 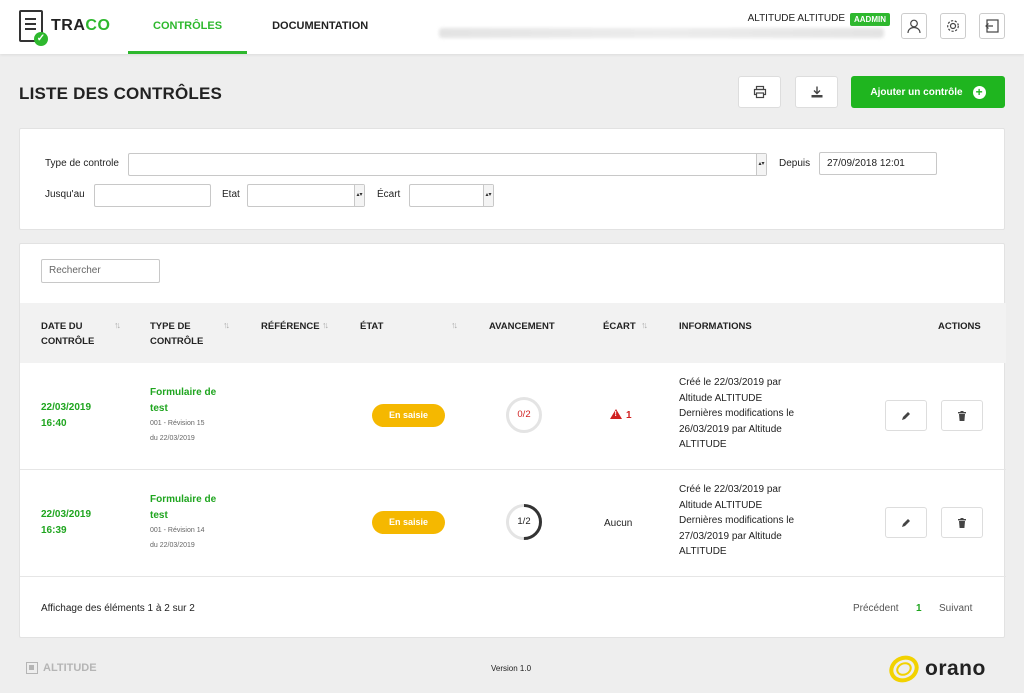 I want to click on row-date: 22/03/2019 16:39, so click(x=66, y=522).